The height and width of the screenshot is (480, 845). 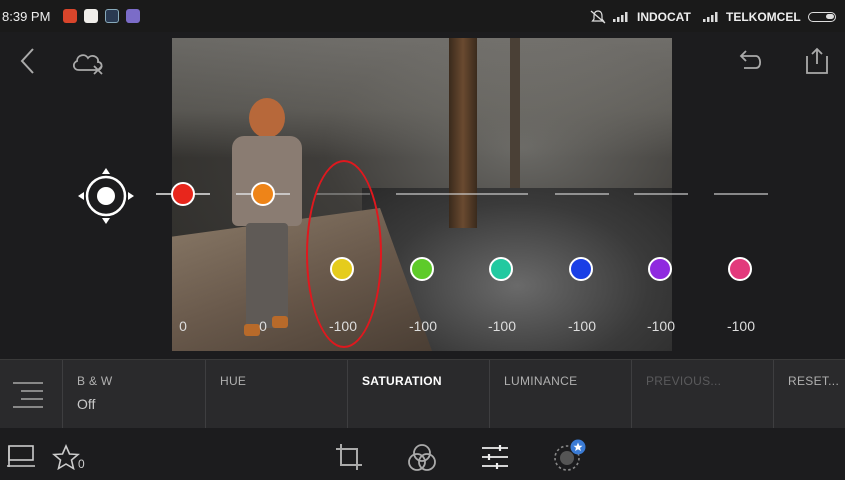 I want to click on slider-track-blue, so click(x=582, y=194).